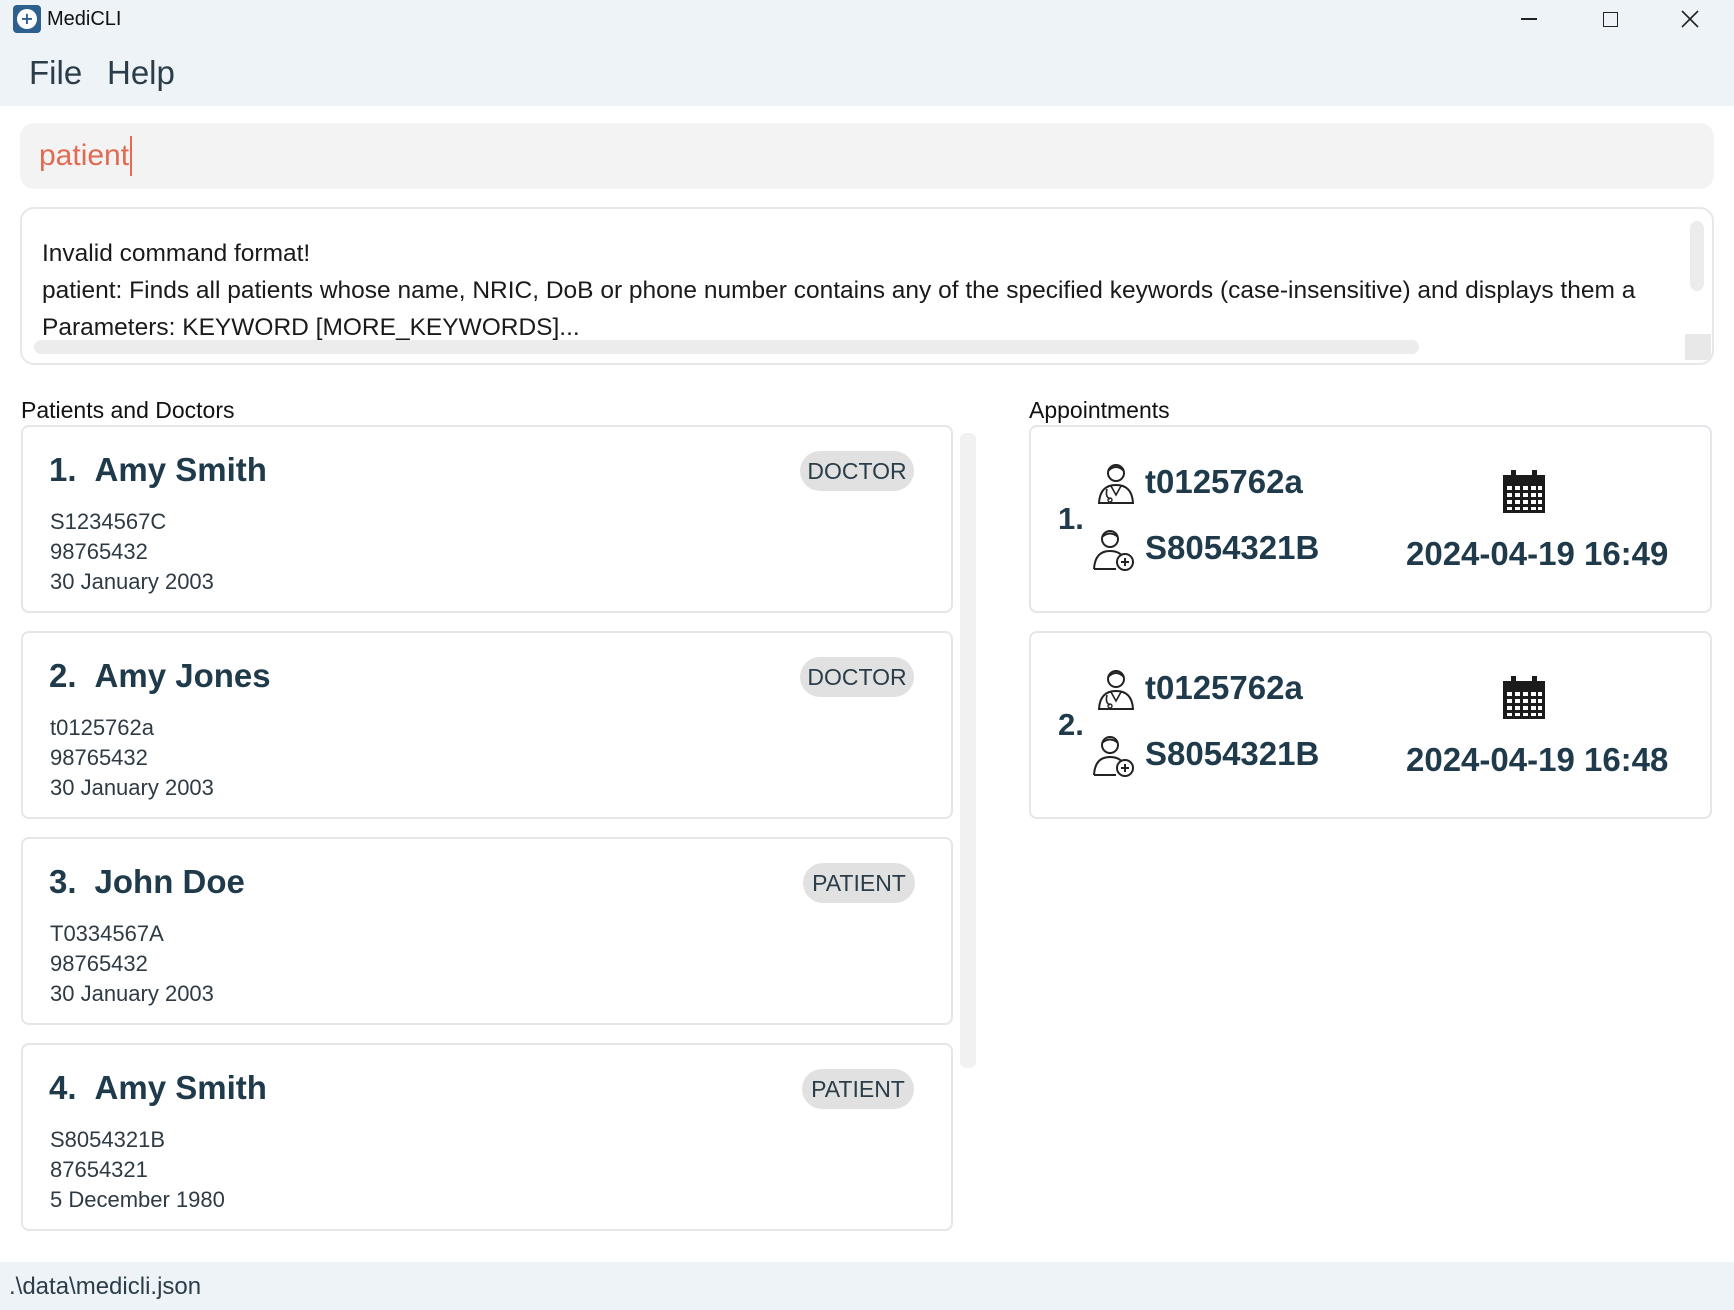 The image size is (1734, 1310). I want to click on person-nric: t0125762a, so click(102, 727).